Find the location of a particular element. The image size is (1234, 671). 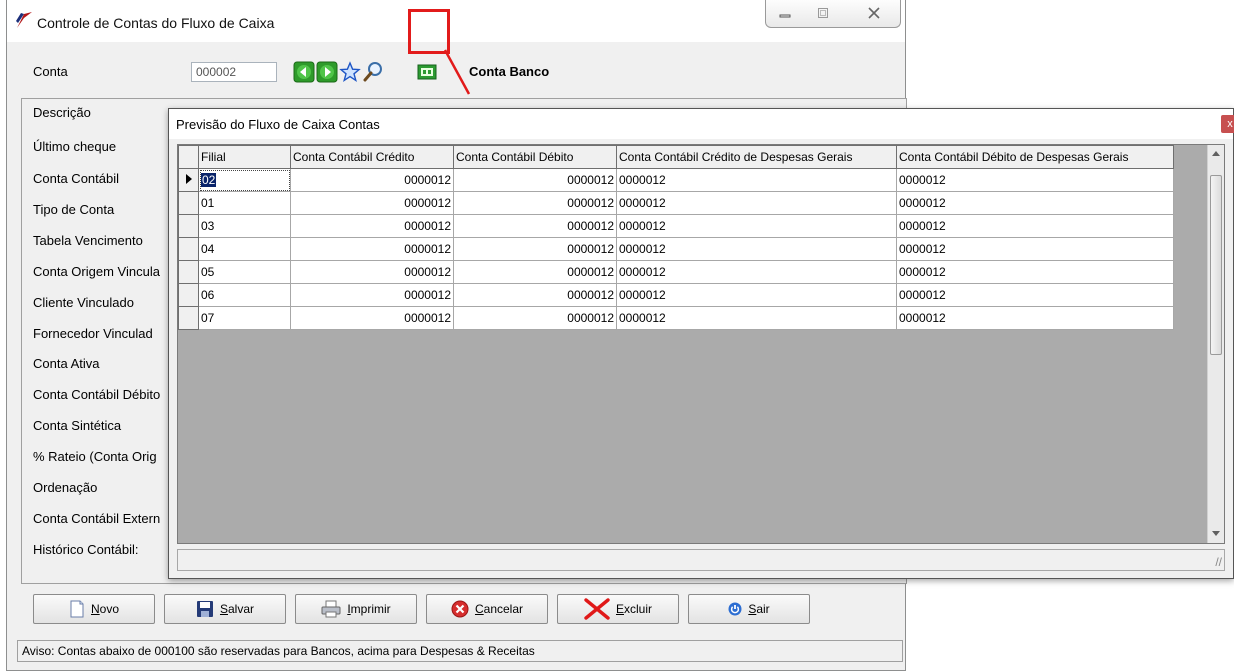

column-header: Conta Contábil Crédito is located at coordinates (372, 157).